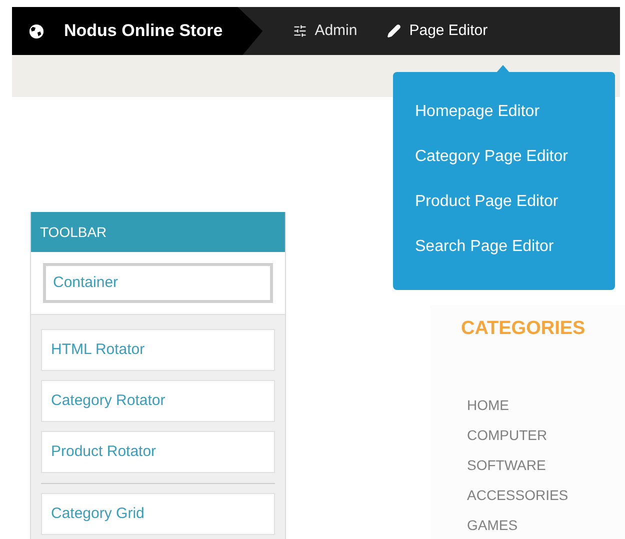 Image resolution: width=625 pixels, height=539 pixels. What do you see at coordinates (158, 283) in the screenshot?
I see `toolbar-item: Container` at bounding box center [158, 283].